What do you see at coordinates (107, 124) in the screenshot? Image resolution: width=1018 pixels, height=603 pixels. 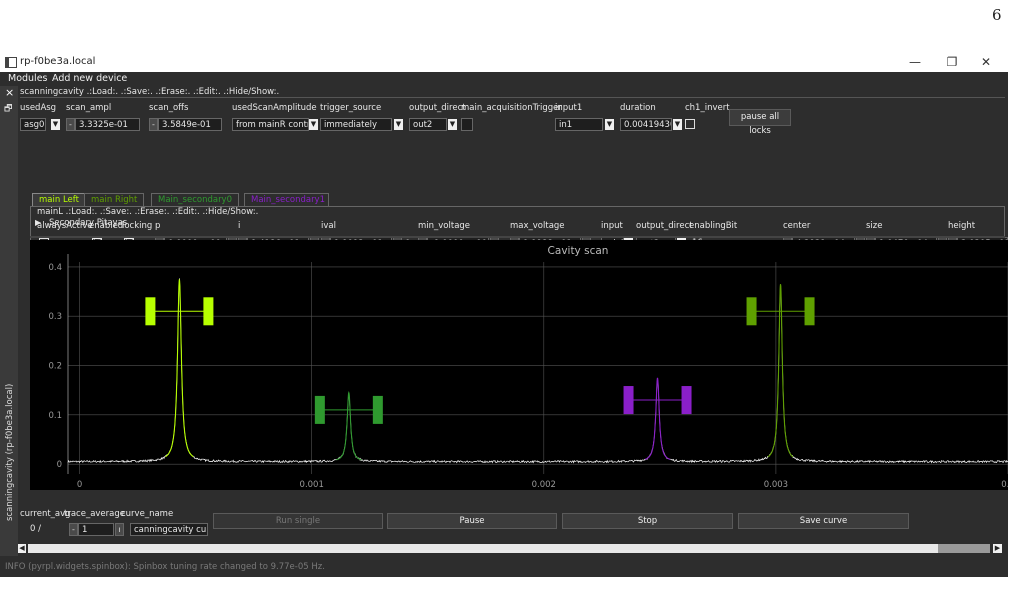 I see `scan-ampl-input: 3.3325e-01` at bounding box center [107, 124].